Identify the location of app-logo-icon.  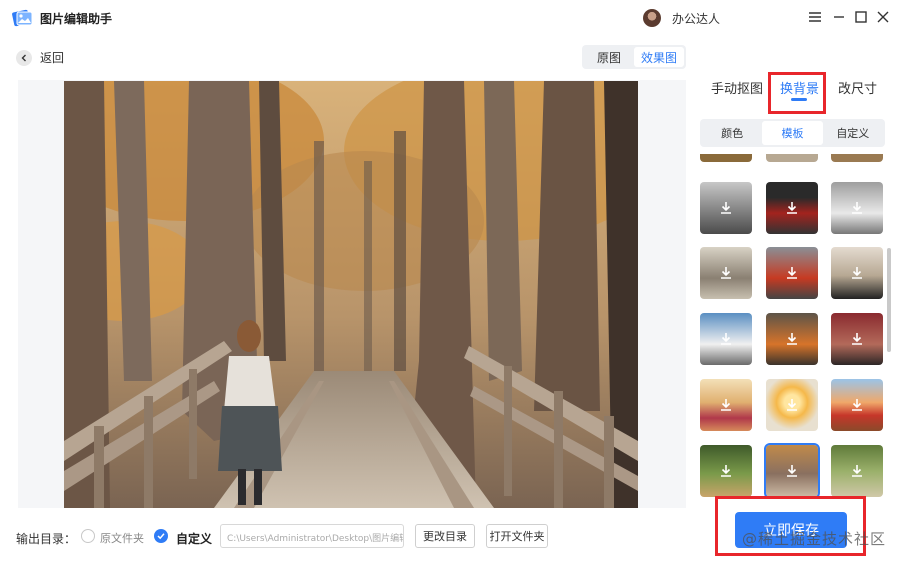
(22, 18).